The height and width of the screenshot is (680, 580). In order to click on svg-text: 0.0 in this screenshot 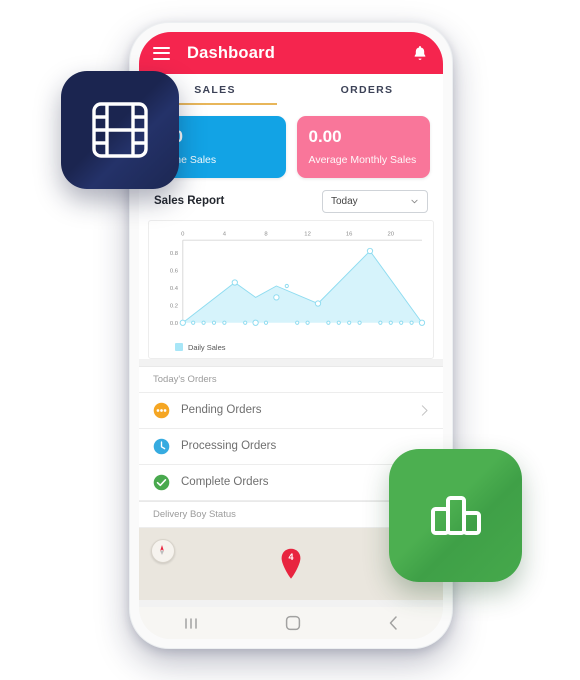, I will do `click(174, 323)`.